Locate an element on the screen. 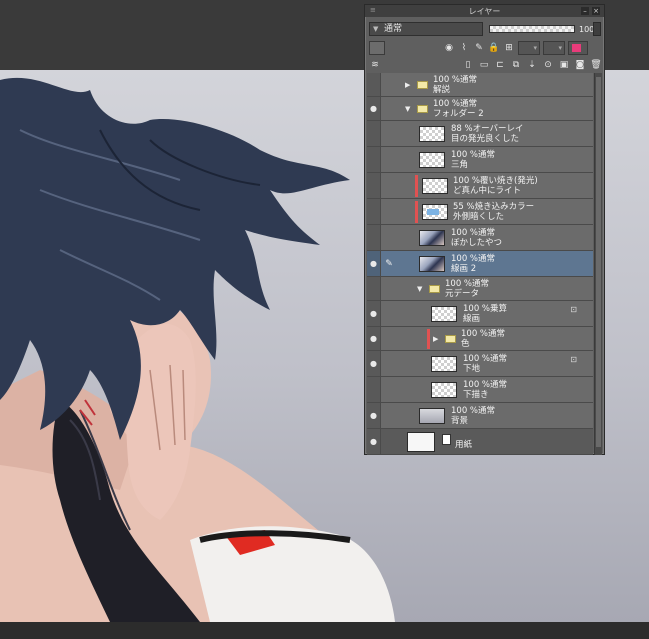  layer-row: ▼ 100 %通常 元データ is located at coordinates (480, 289).